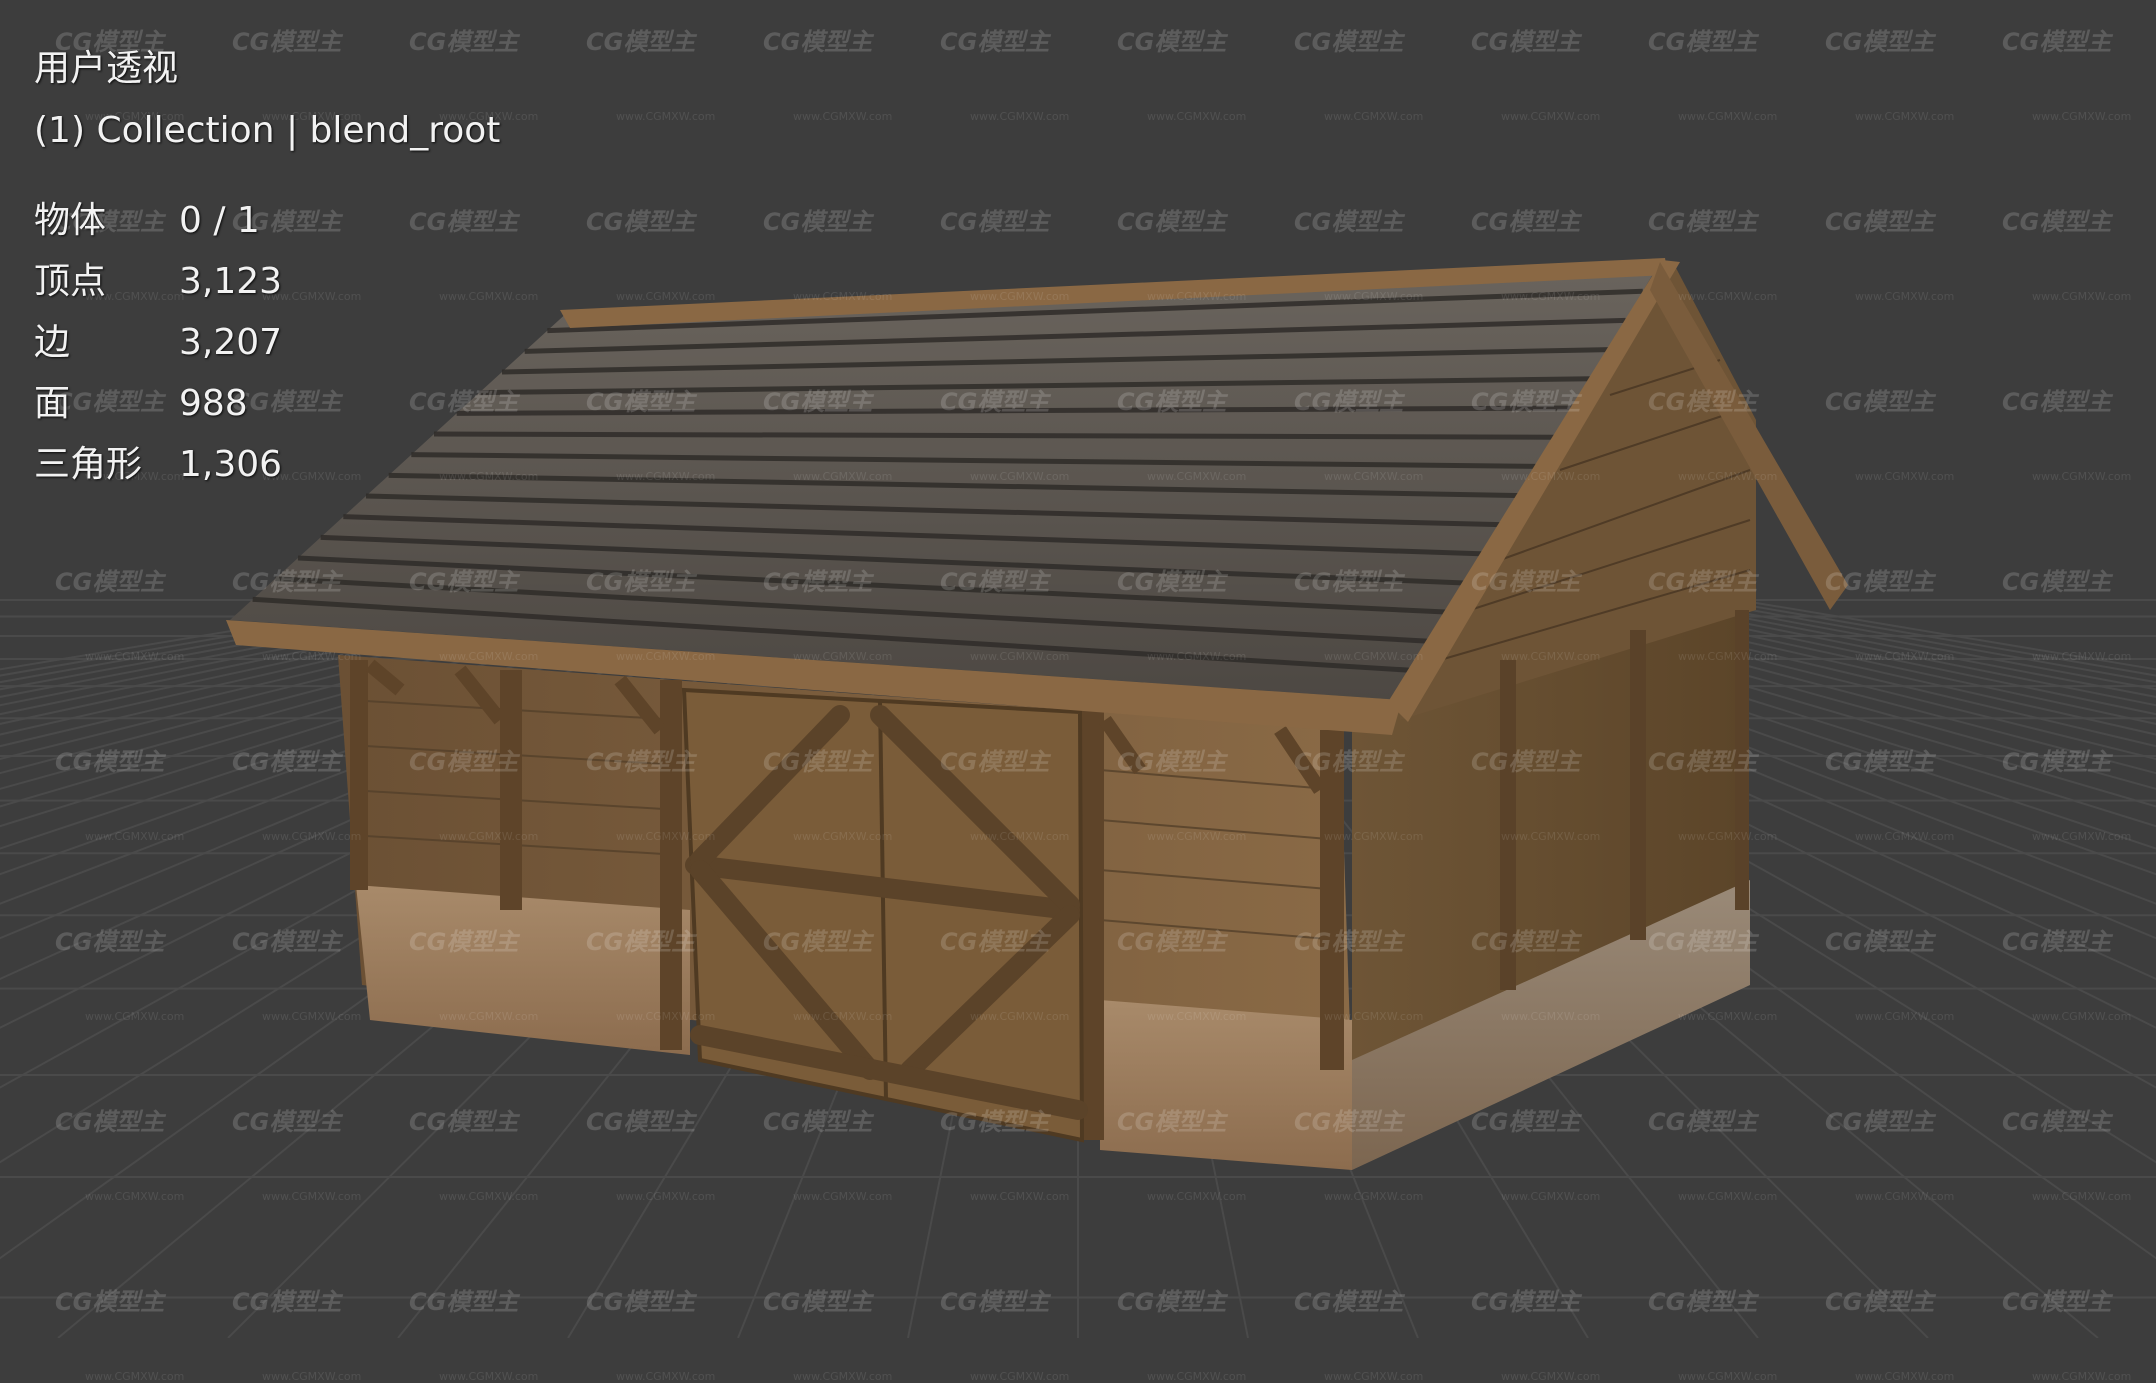  Describe the element at coordinates (231, 342) in the screenshot. I see `stat-value: 3,207` at that location.